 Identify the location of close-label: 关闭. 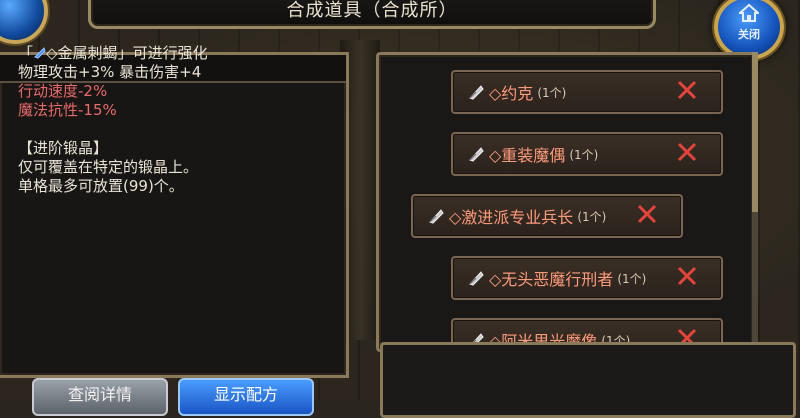
(749, 34).